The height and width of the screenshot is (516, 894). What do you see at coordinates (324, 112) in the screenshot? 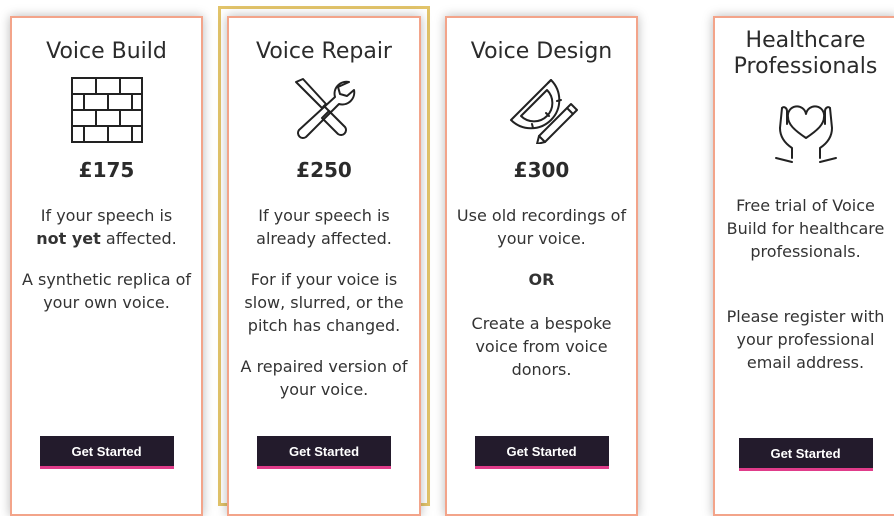
I see `wrench-screwdriver-icon` at bounding box center [324, 112].